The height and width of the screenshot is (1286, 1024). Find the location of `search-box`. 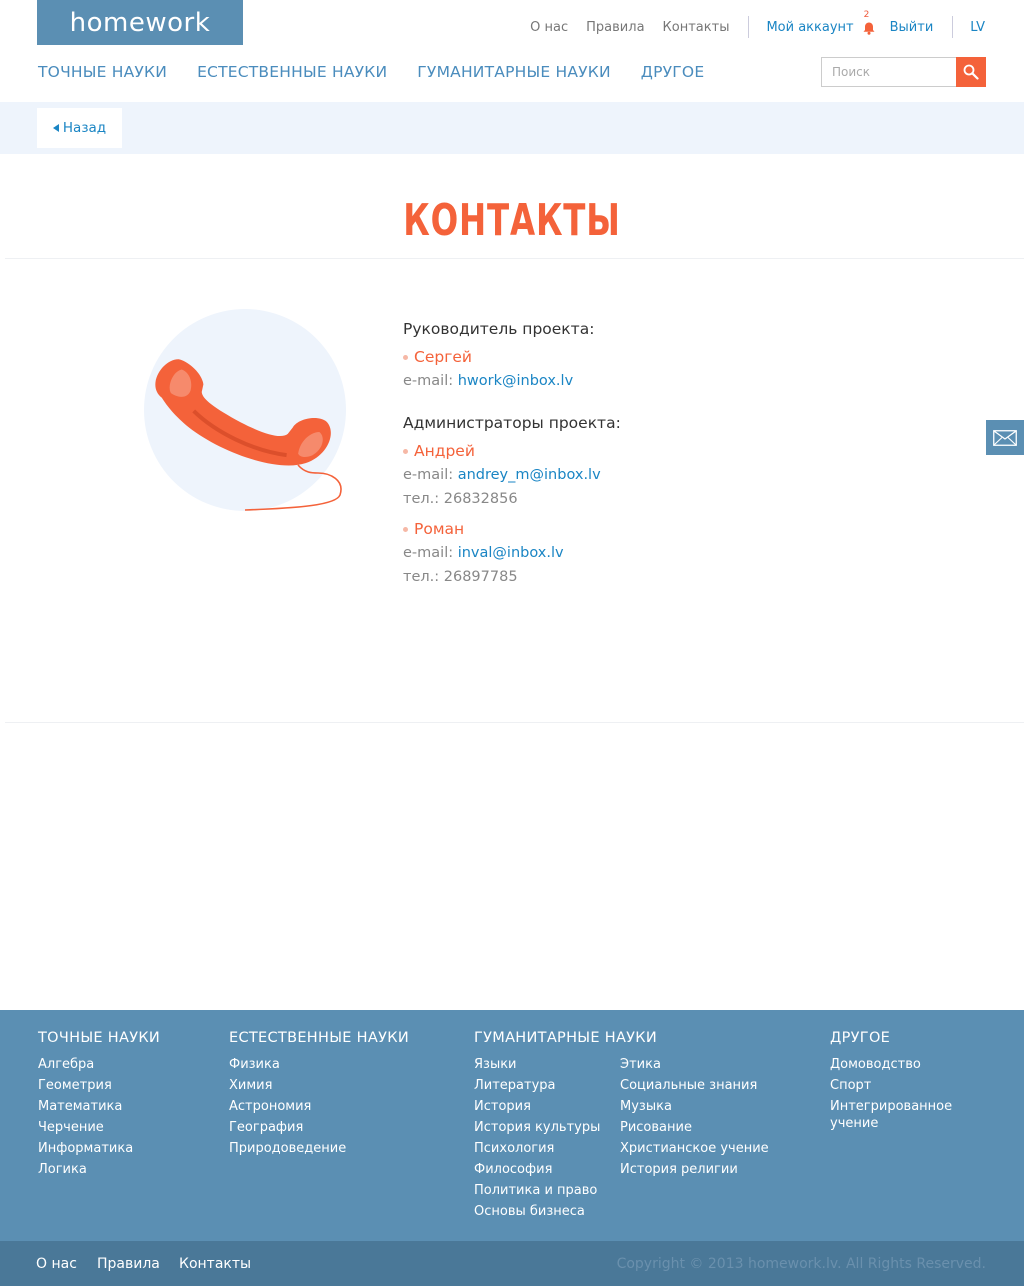

search-box is located at coordinates (903, 72).